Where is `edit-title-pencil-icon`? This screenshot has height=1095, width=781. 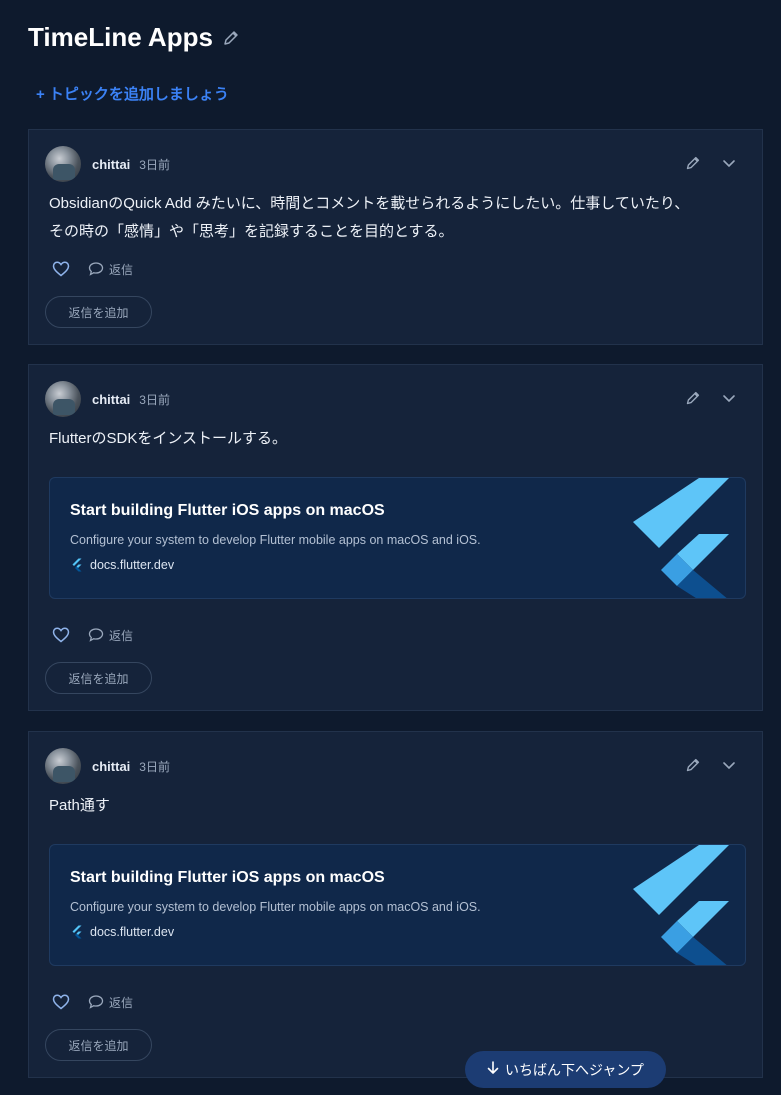 edit-title-pencil-icon is located at coordinates (231, 38).